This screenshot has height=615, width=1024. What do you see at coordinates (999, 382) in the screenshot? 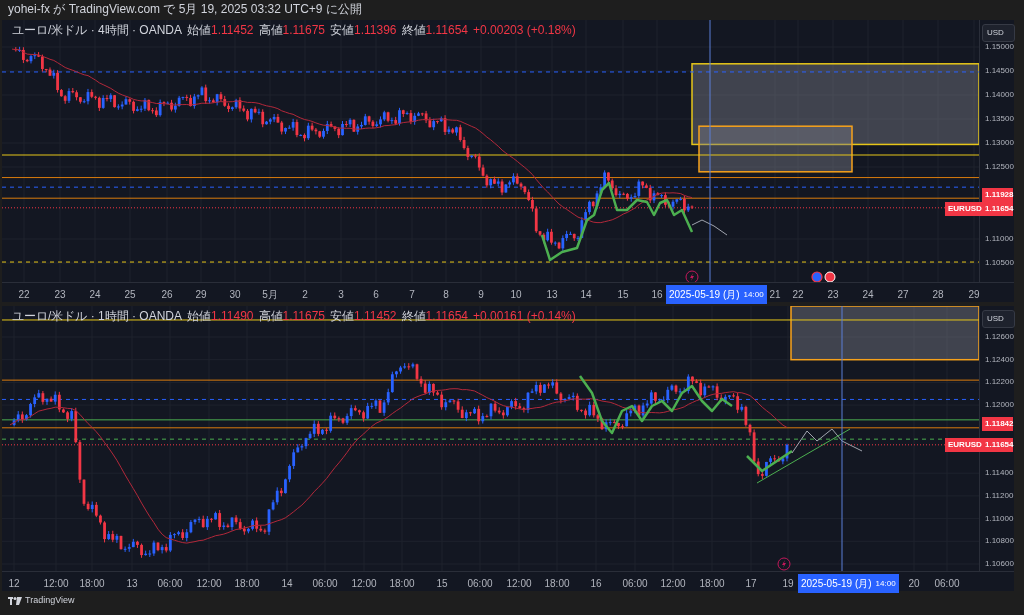
I see `price-tick: 1.12200` at bounding box center [999, 382].